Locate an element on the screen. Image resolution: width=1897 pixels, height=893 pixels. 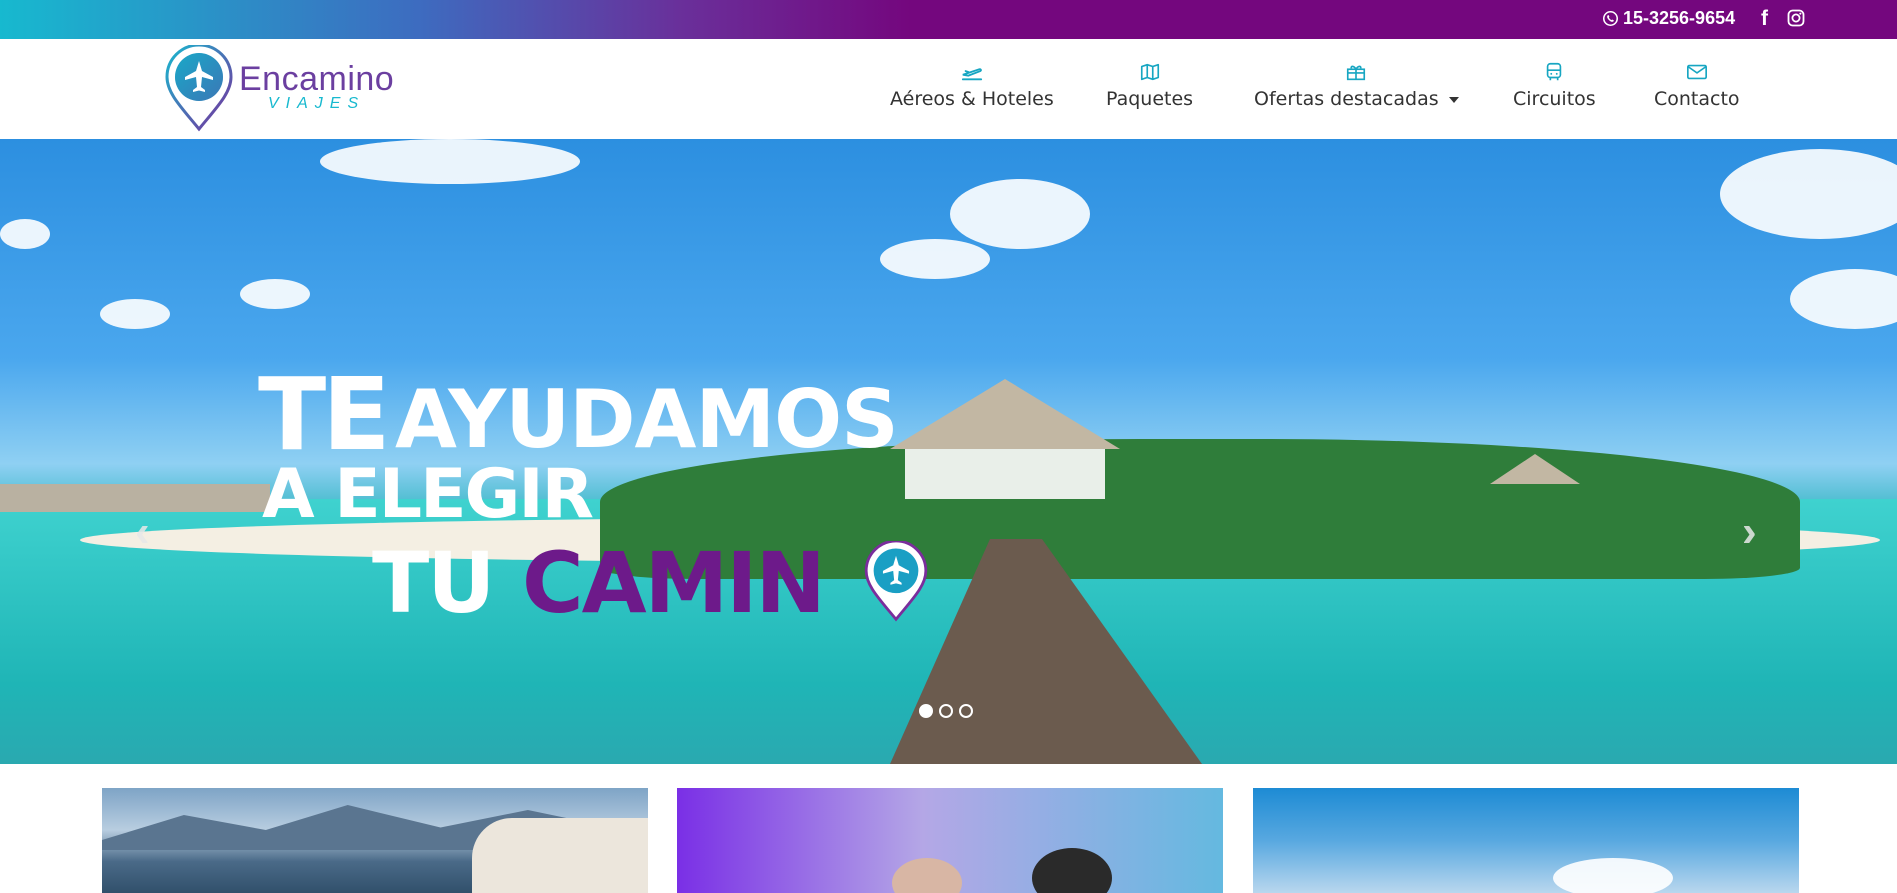
gift-icon is located at coordinates (1356, 73).